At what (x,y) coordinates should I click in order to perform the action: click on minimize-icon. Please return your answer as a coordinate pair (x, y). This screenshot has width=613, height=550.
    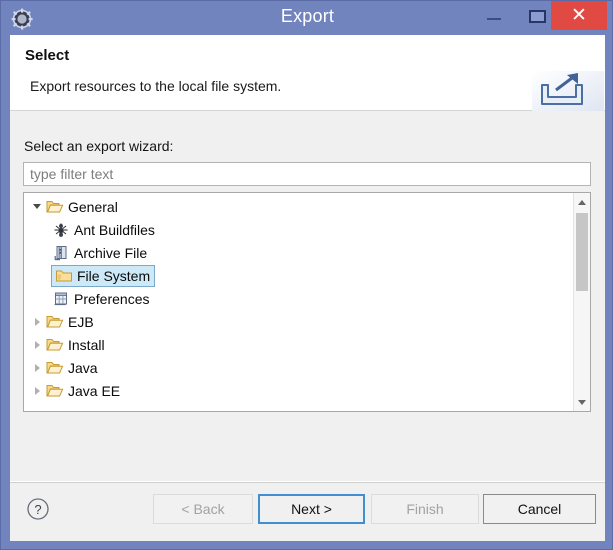
    Looking at the image, I should click on (494, 19).